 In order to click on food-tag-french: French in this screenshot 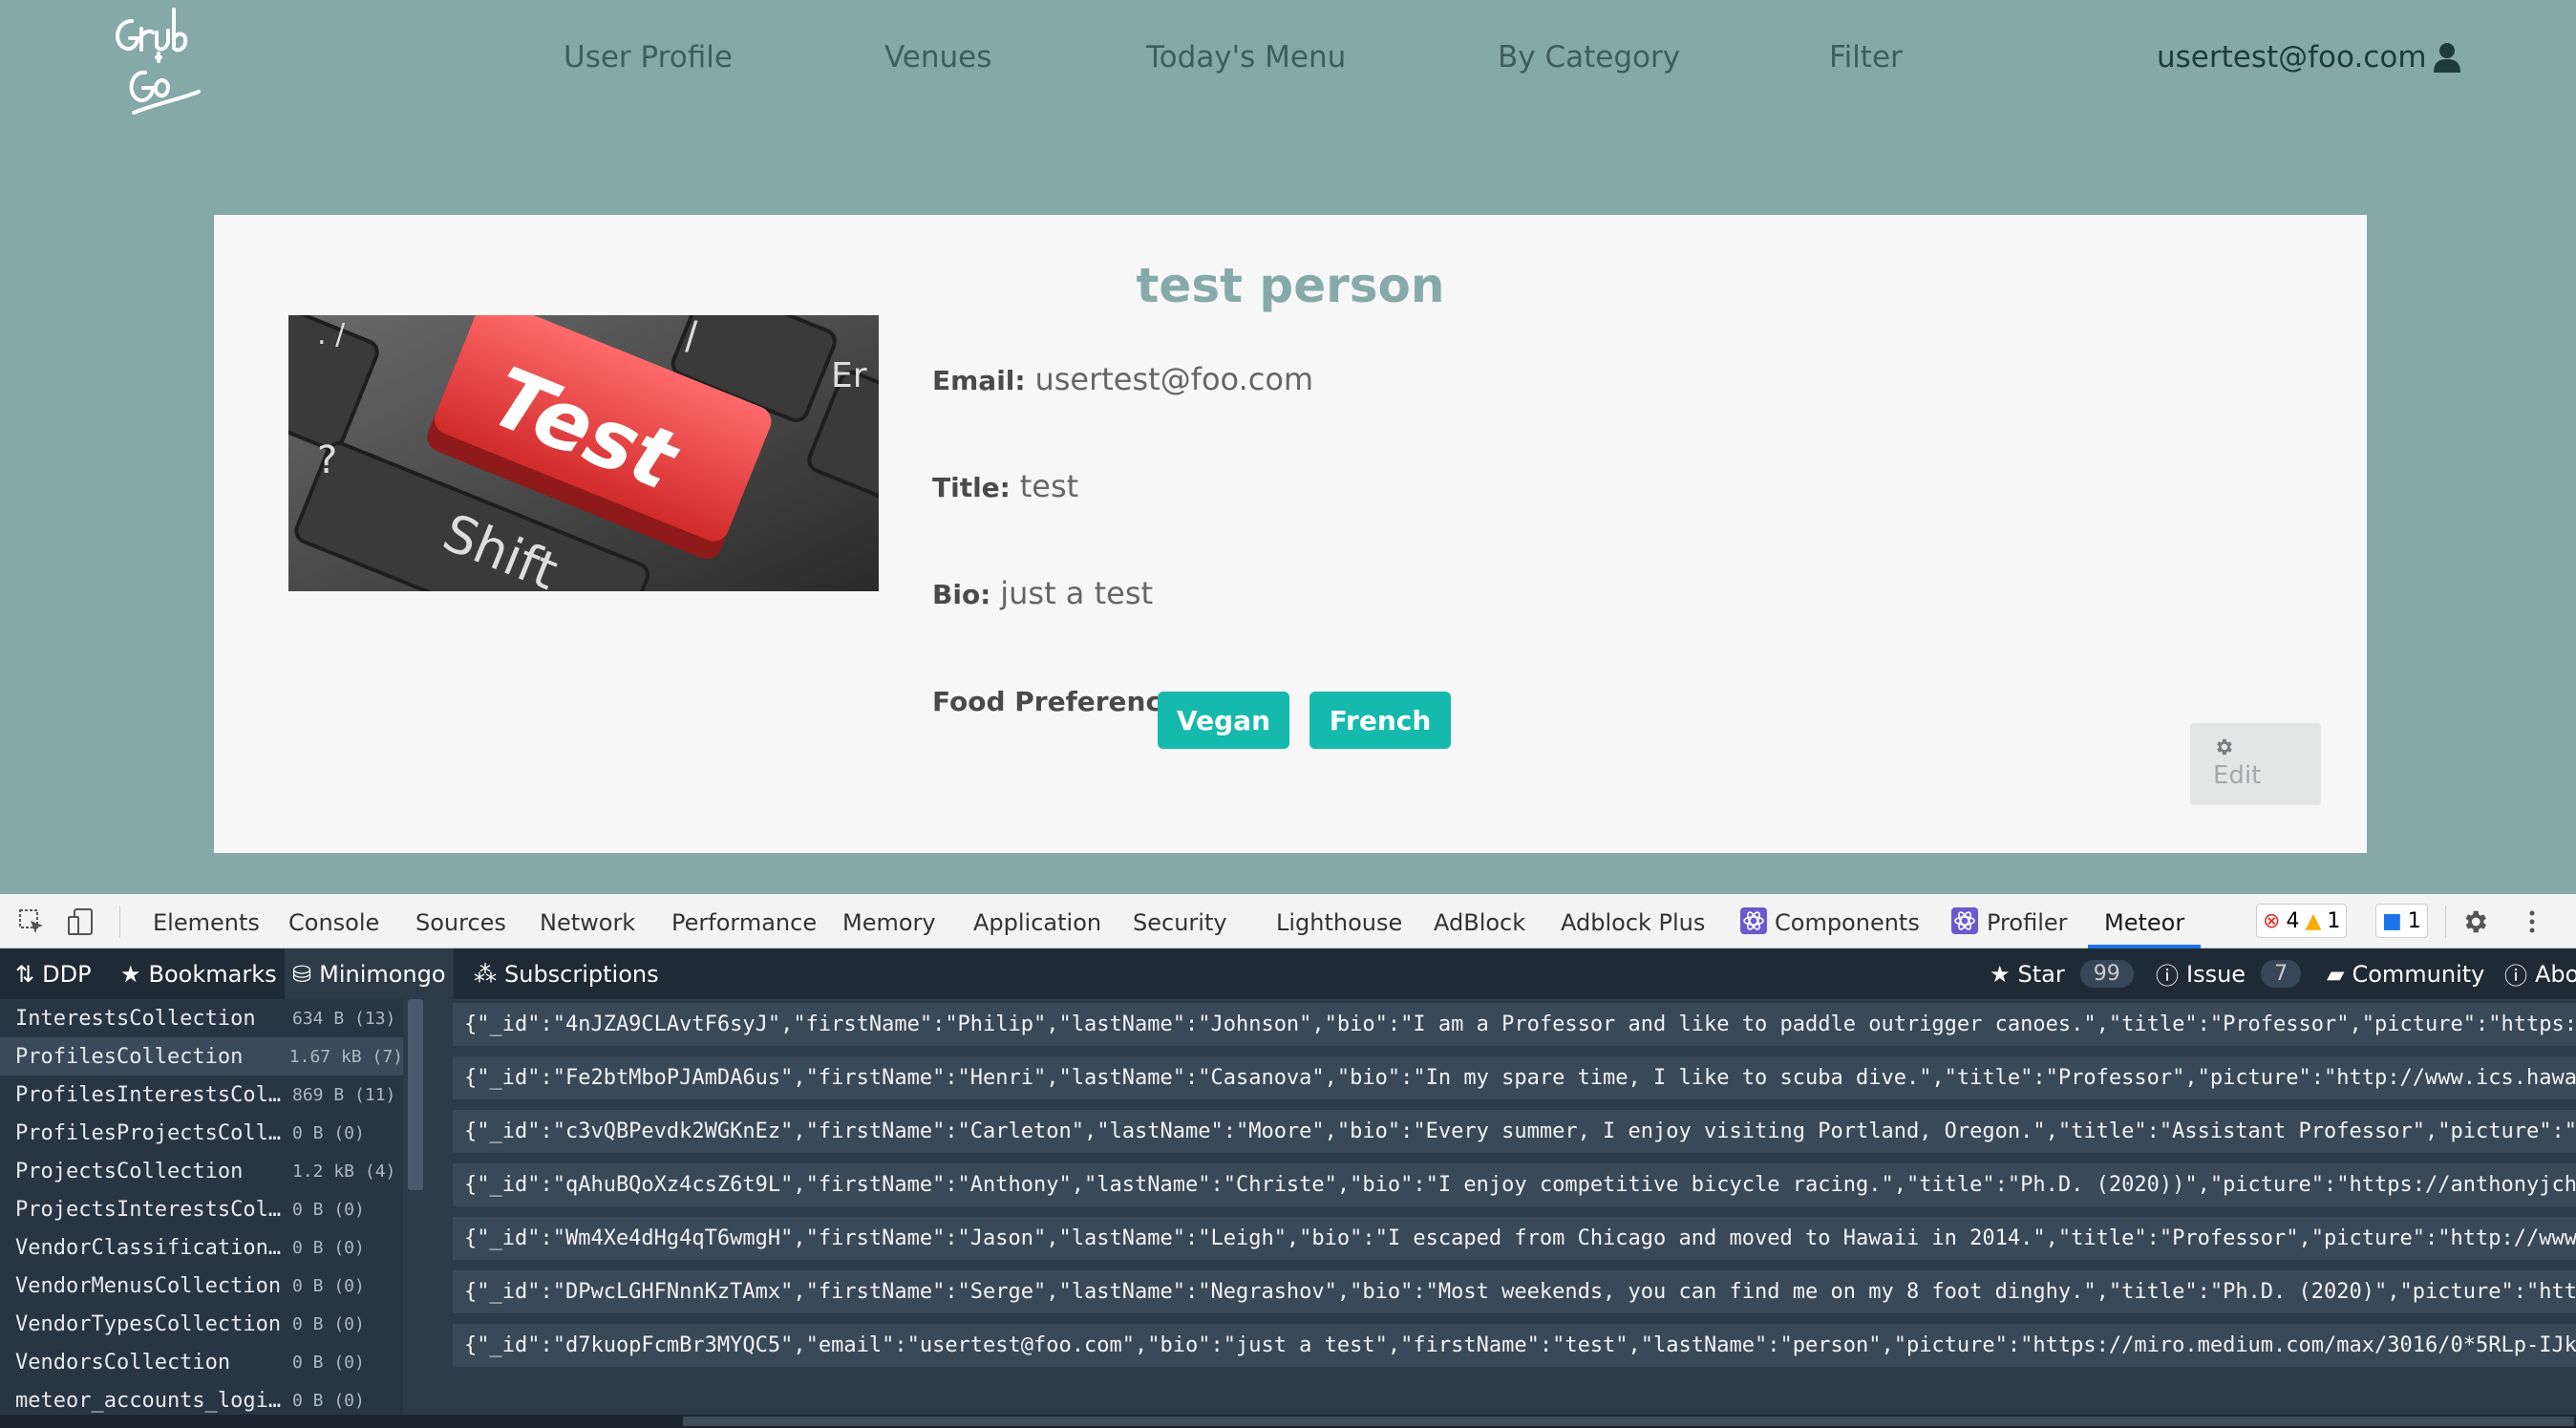, I will do `click(1380, 721)`.